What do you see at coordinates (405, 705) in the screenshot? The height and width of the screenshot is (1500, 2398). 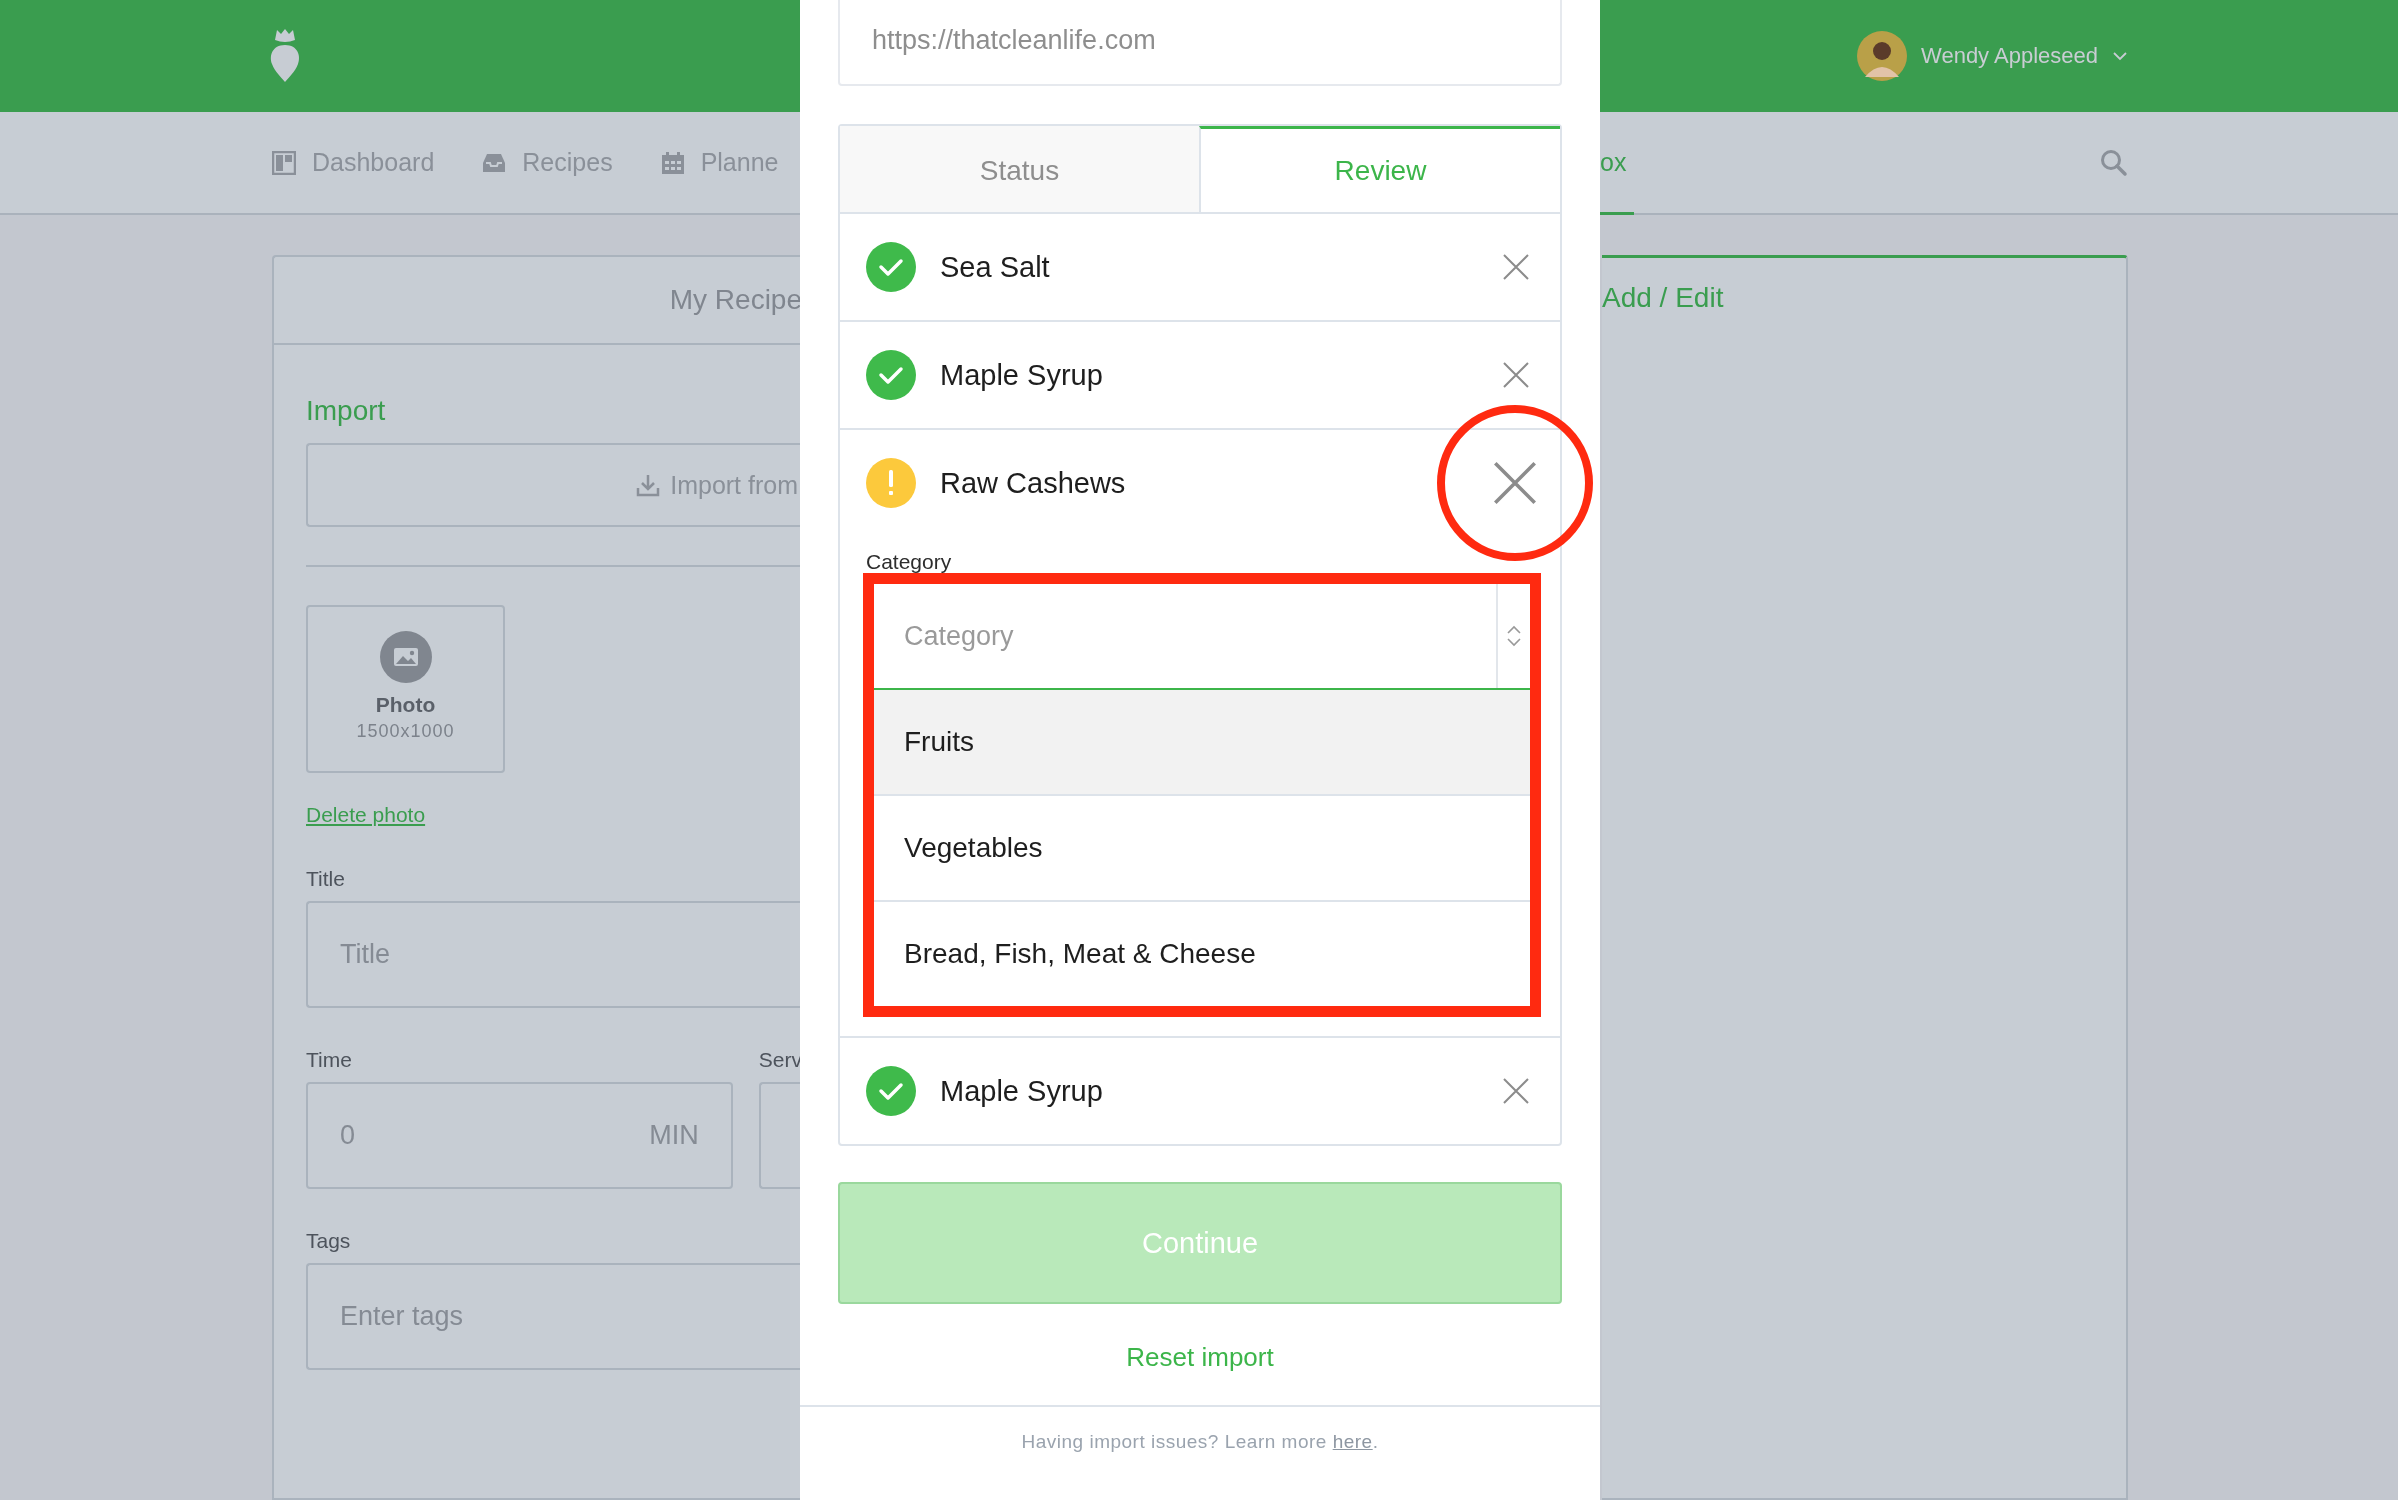 I see `photo-label: Photo` at bounding box center [405, 705].